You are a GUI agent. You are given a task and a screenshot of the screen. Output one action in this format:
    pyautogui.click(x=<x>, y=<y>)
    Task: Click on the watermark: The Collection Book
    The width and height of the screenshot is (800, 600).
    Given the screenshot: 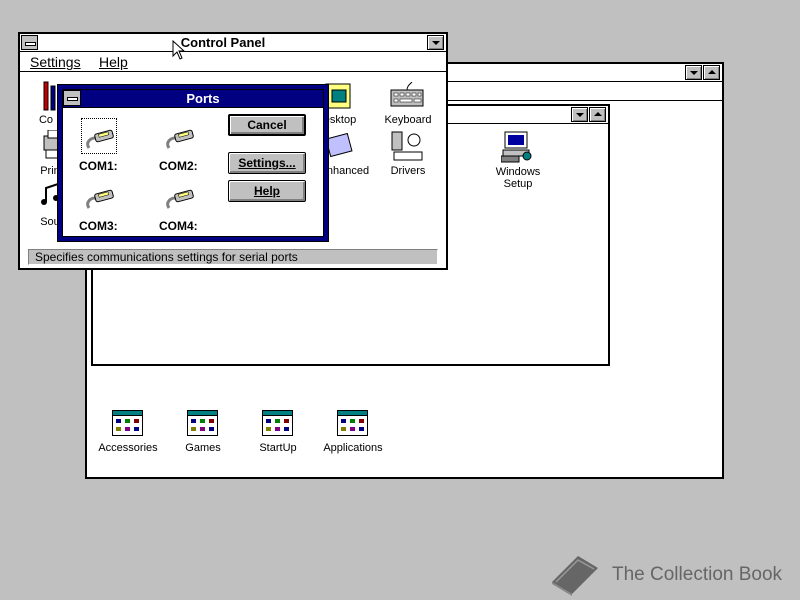 What is the action you would take?
    pyautogui.click(x=671, y=573)
    